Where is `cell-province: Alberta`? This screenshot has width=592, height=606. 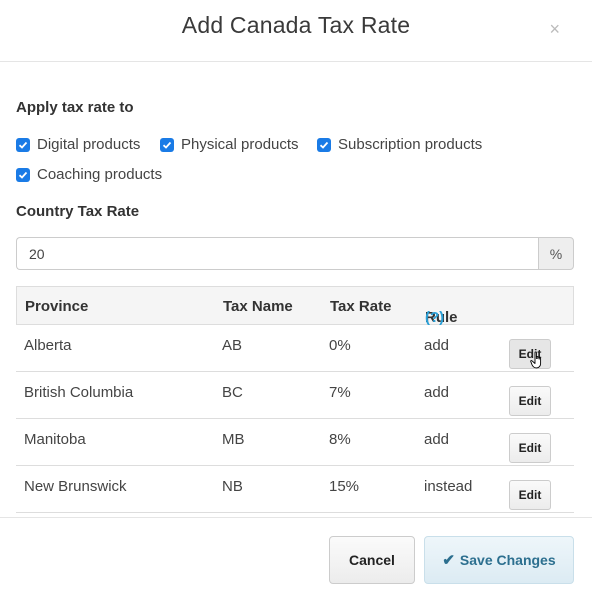
cell-province: Alberta is located at coordinates (48, 345).